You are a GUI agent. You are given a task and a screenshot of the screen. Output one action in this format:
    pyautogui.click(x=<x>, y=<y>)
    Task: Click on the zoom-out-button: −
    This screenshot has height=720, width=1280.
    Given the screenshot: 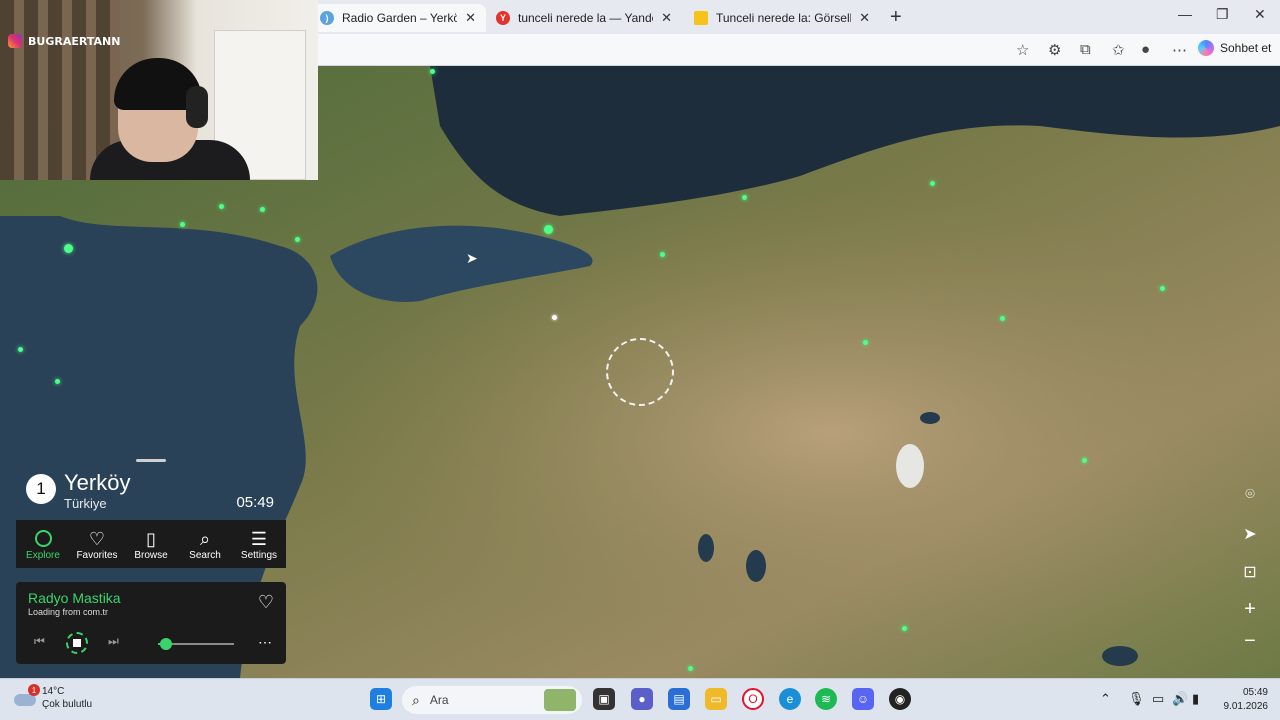 What is the action you would take?
    pyautogui.click(x=1250, y=641)
    